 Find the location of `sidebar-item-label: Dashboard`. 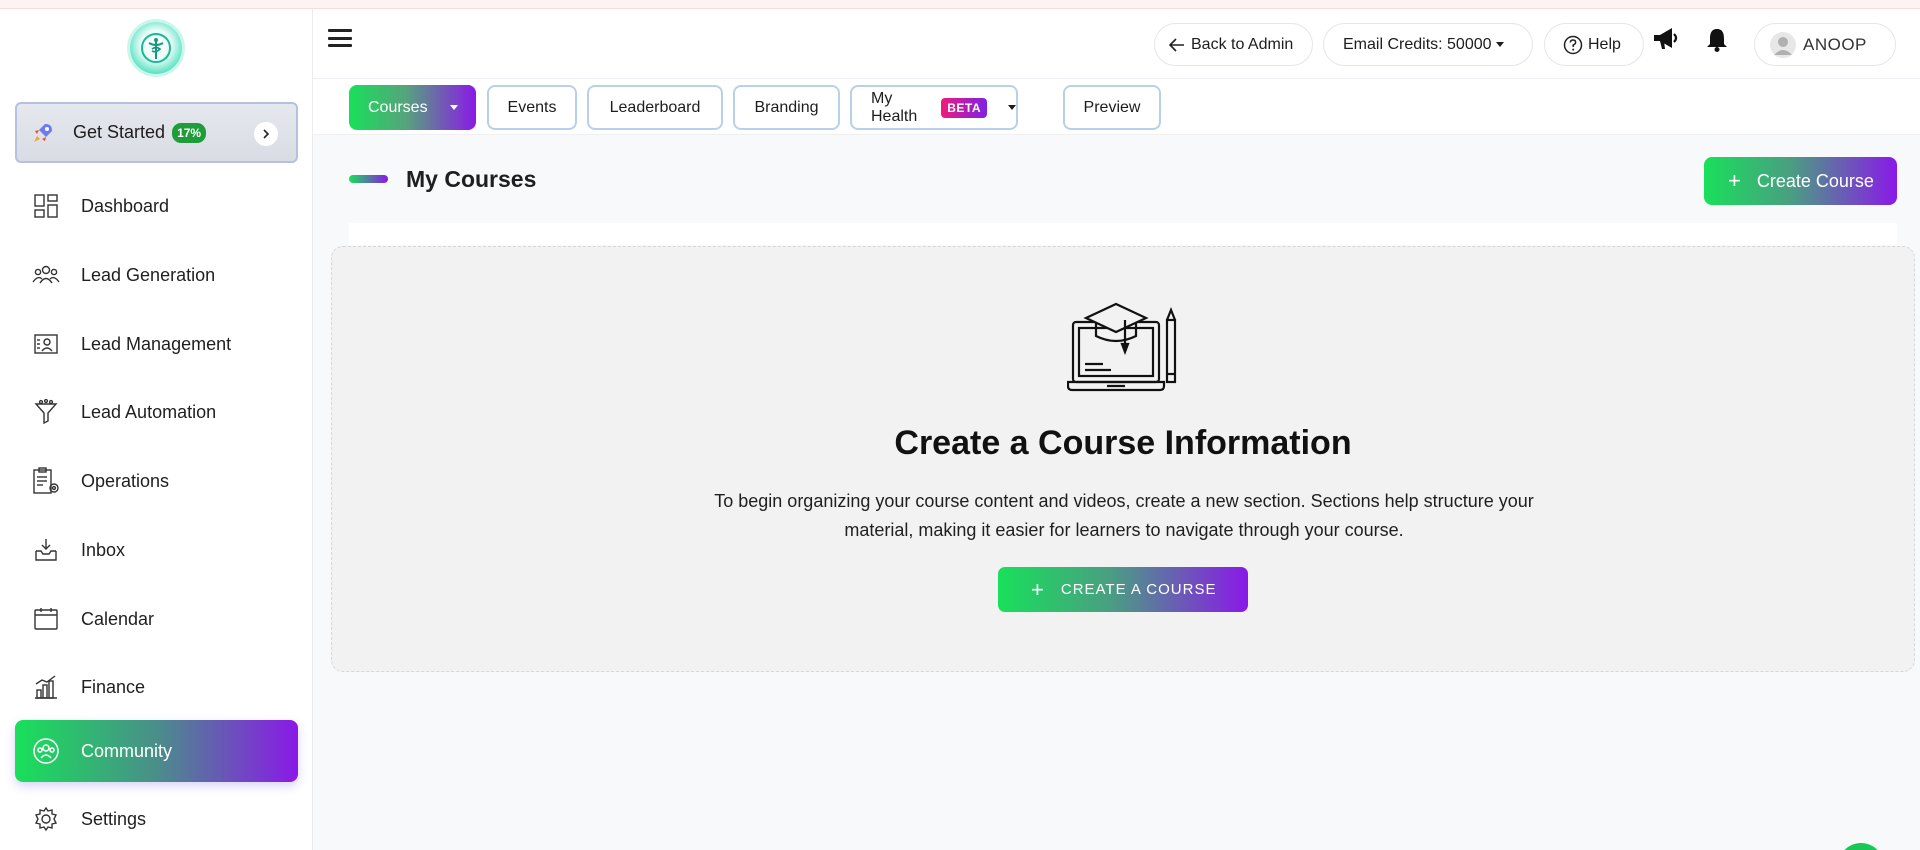

sidebar-item-label: Dashboard is located at coordinates (125, 205).